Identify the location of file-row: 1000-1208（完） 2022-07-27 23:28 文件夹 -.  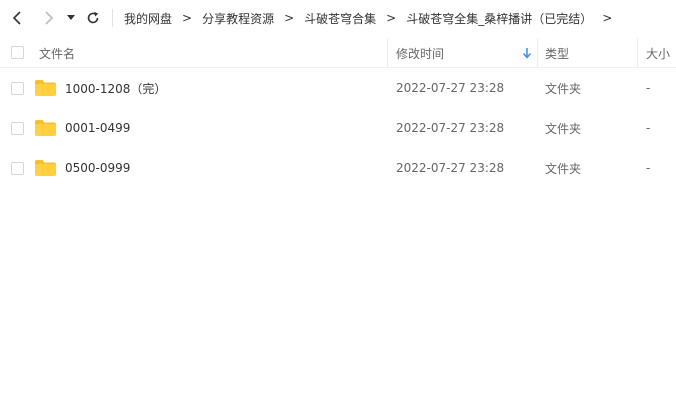
(338, 88).